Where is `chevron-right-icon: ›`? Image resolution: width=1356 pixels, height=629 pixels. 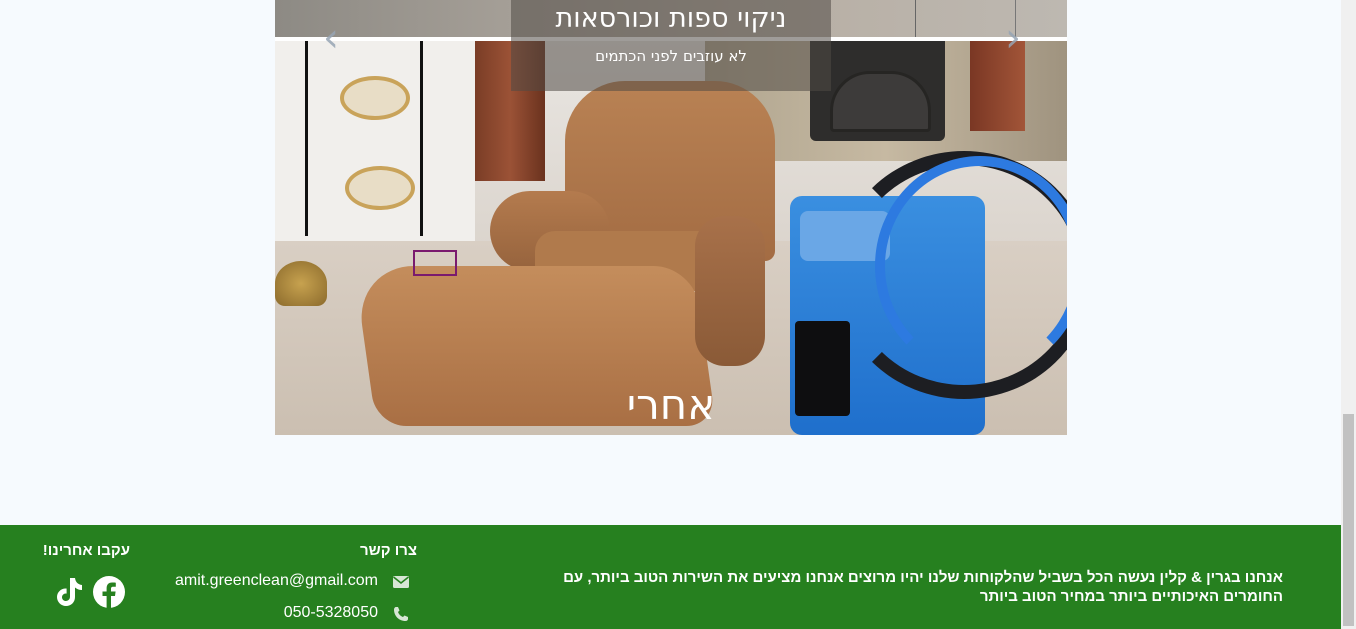 chevron-right-icon: › is located at coordinates (1013, 38).